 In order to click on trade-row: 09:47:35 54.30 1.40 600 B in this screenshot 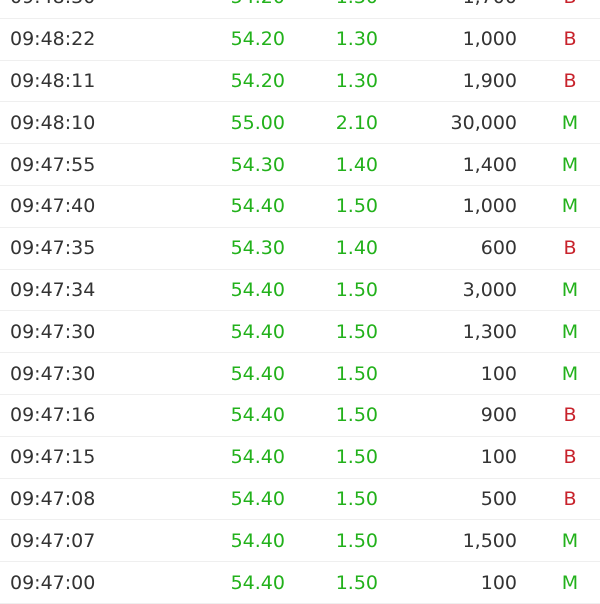, I will do `click(300, 249)`.